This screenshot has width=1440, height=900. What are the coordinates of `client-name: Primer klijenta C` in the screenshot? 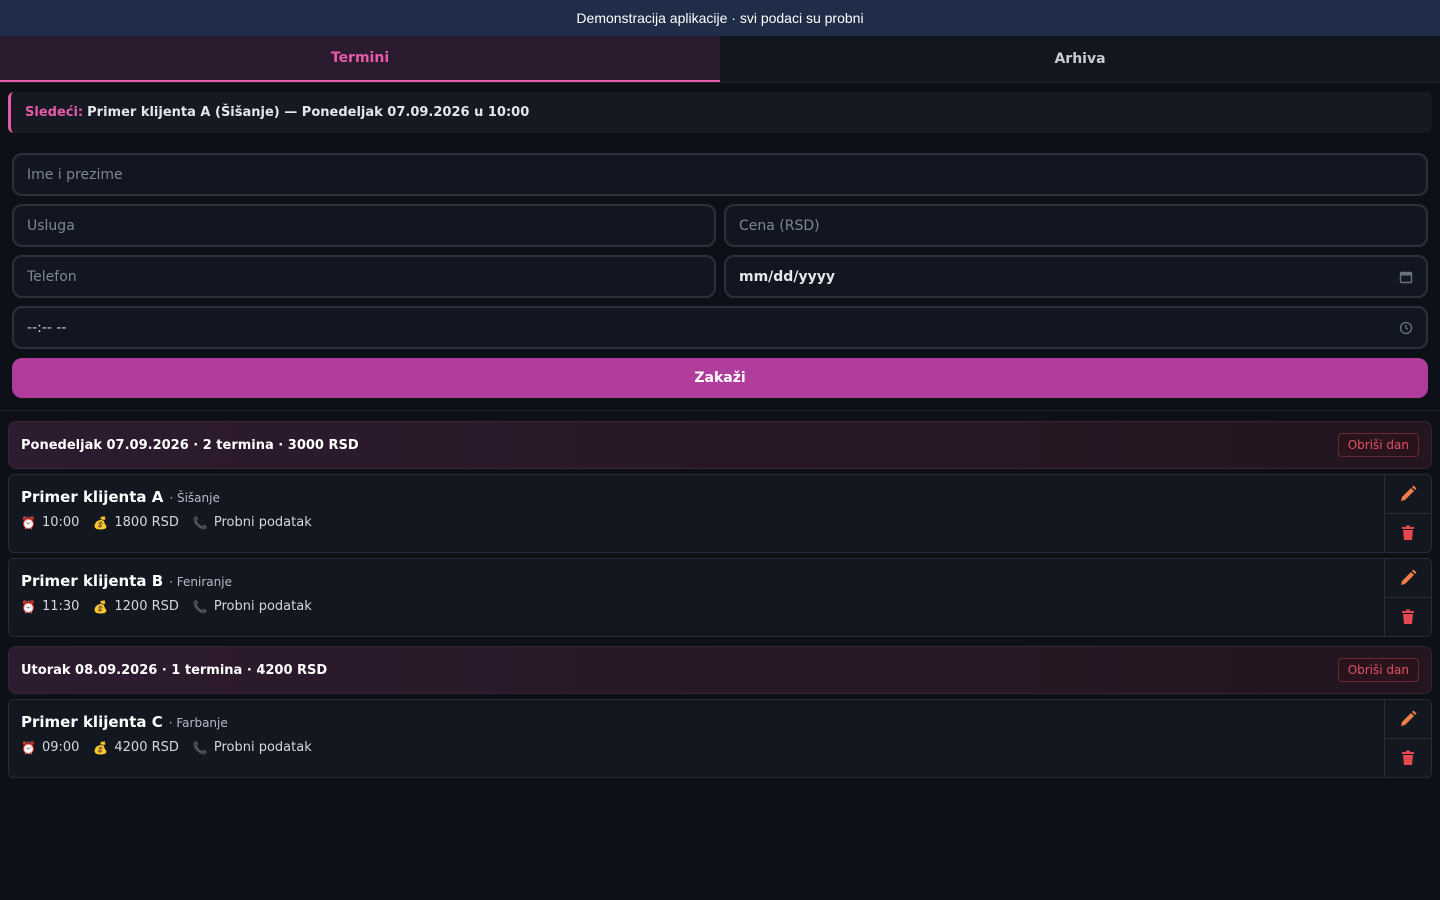 It's located at (92, 722).